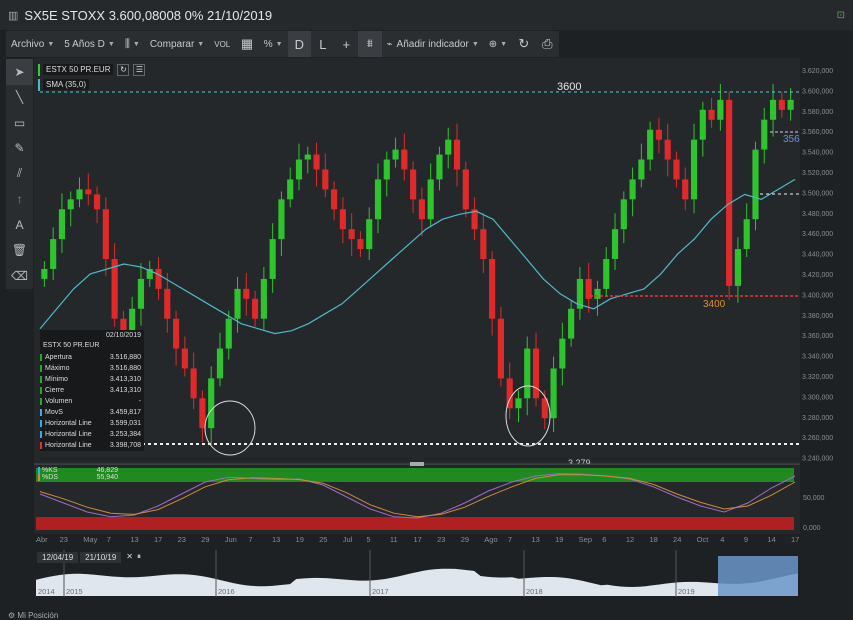  I want to click on arrow-tool: ↑, so click(19, 200).